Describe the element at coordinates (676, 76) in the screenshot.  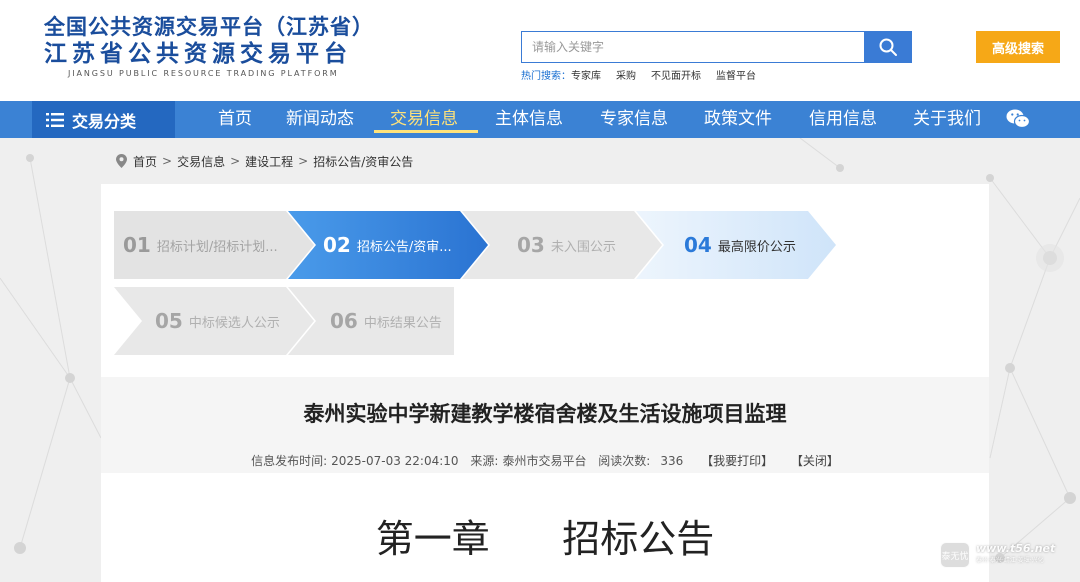
I see `hot-search-link: 不见面开标` at that location.